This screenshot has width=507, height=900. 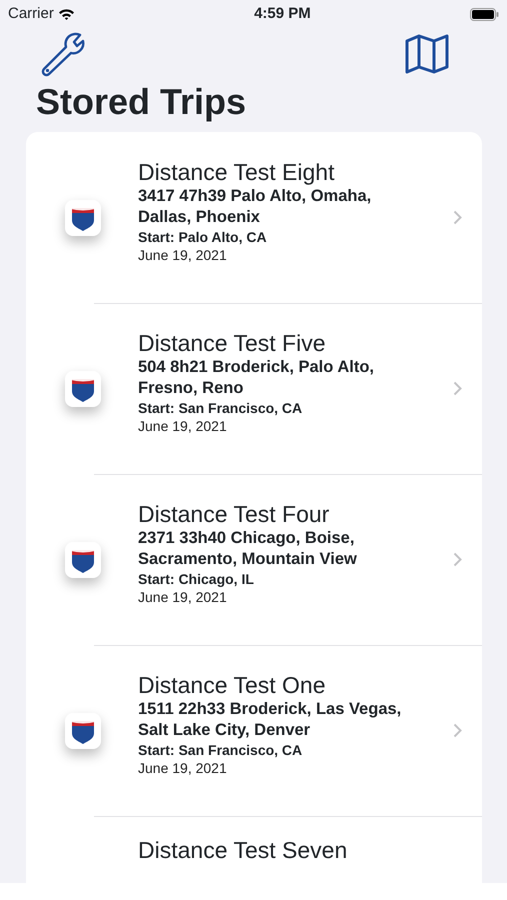 I want to click on trip-summary: 3417 47h39 Palo Alto, Omaha, Dallas, Phoenix, so click(x=255, y=207).